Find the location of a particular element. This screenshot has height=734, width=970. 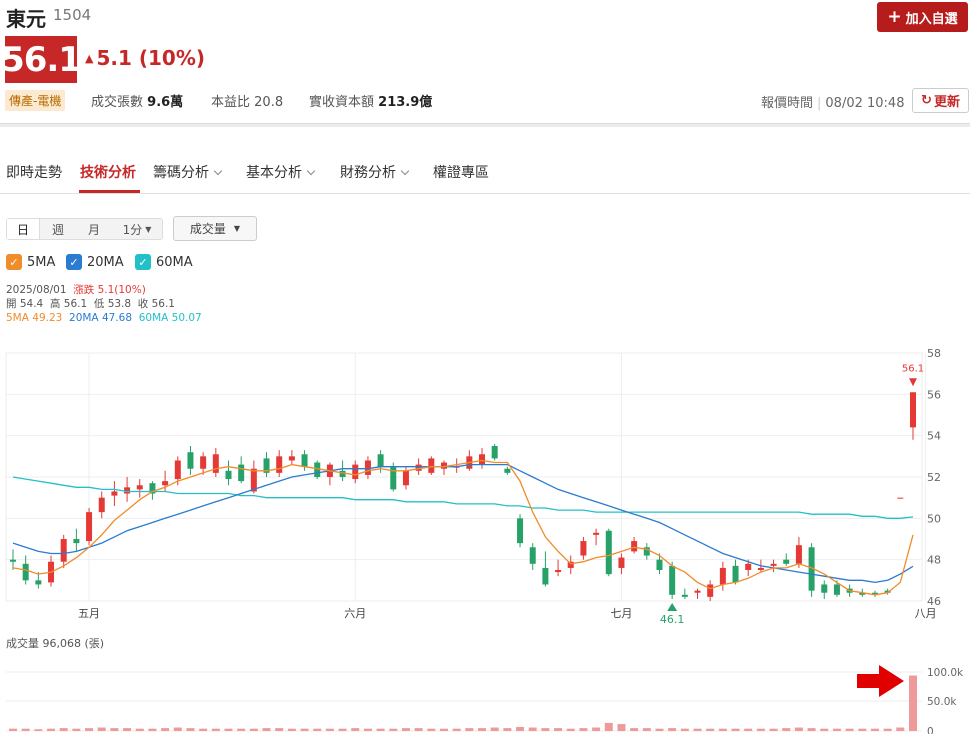

refresh-button: ↻ 更新 is located at coordinates (940, 100).